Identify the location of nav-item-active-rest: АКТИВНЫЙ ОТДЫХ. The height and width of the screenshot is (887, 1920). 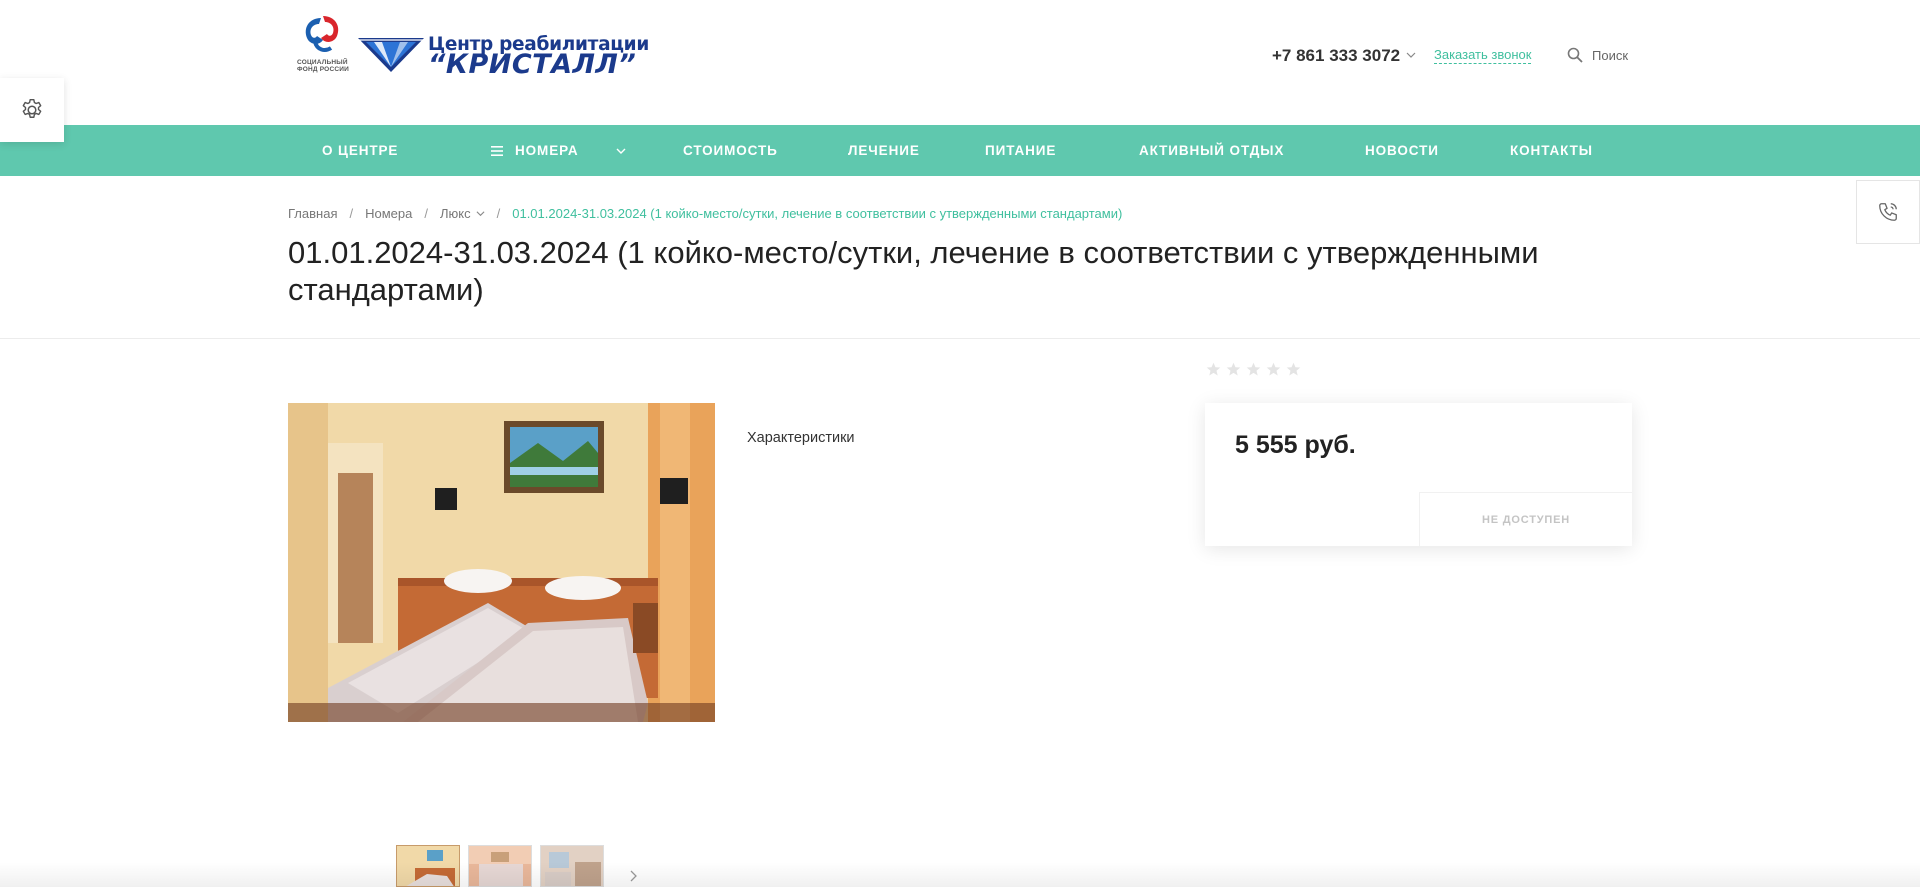
(1211, 150).